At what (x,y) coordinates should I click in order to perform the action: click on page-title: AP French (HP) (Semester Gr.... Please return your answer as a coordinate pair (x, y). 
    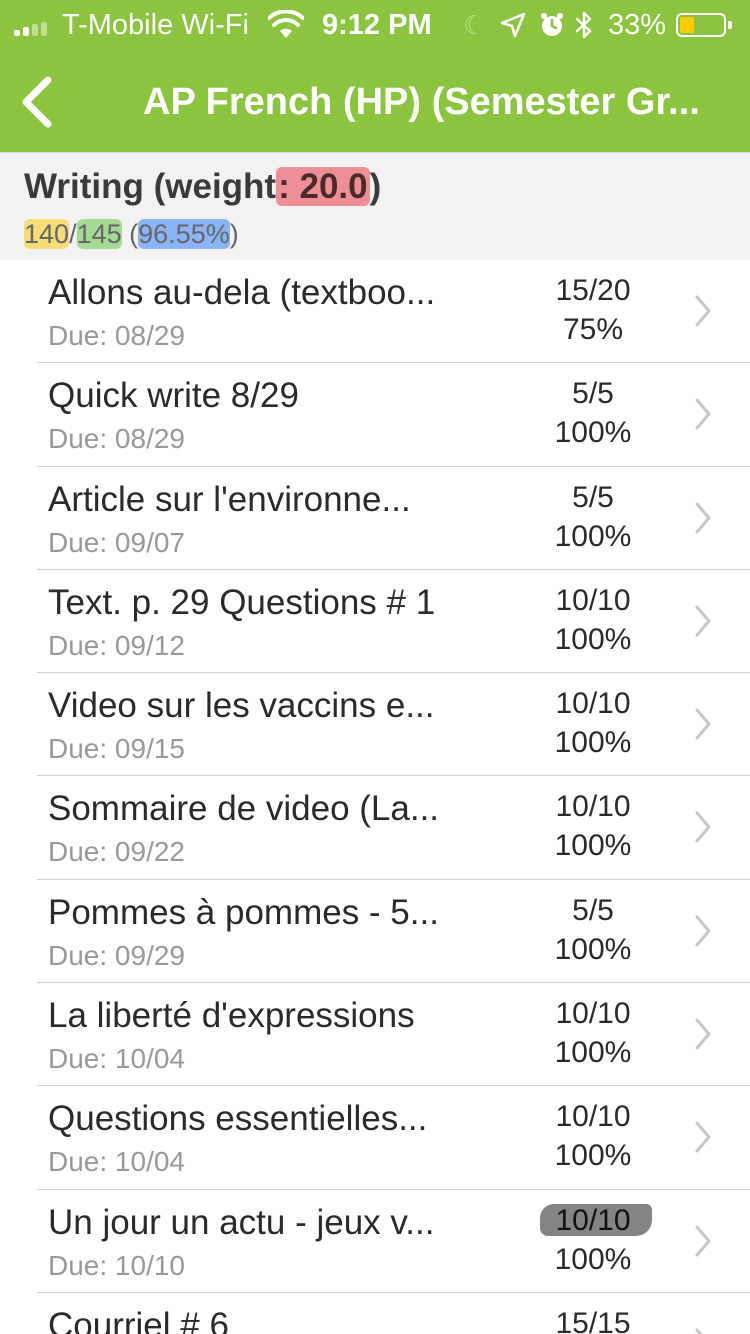
    Looking at the image, I should click on (421, 102).